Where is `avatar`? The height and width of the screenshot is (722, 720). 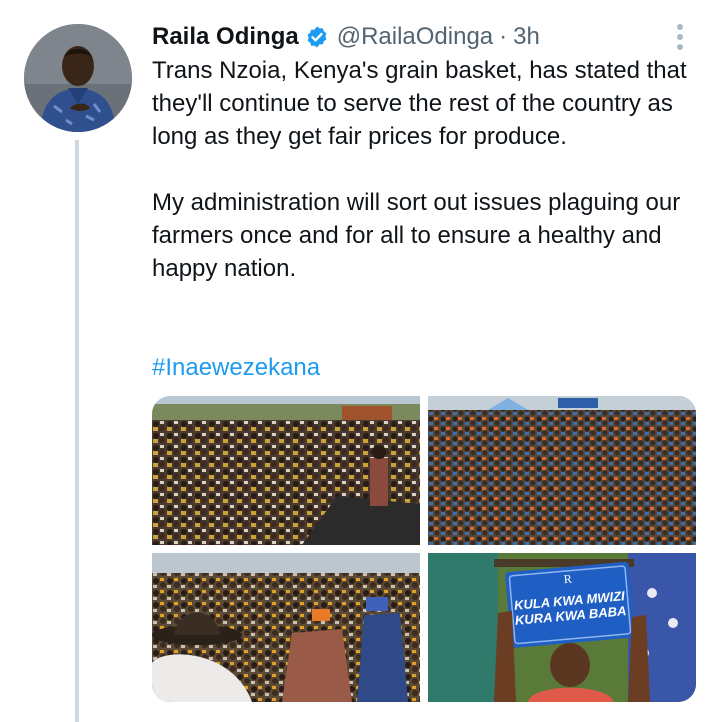
avatar is located at coordinates (78, 78).